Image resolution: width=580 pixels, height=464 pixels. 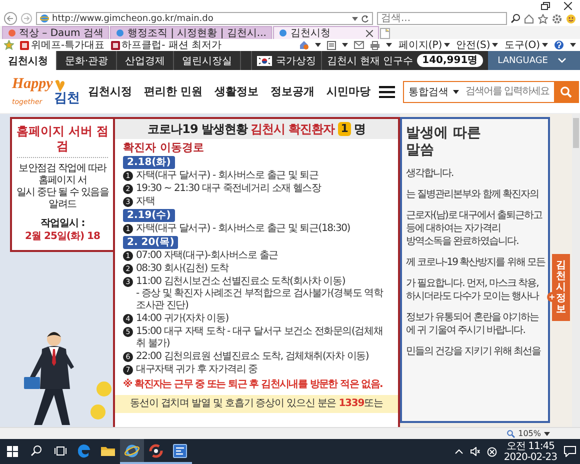 I want to click on date-label: 2. 20(목), so click(x=150, y=242).